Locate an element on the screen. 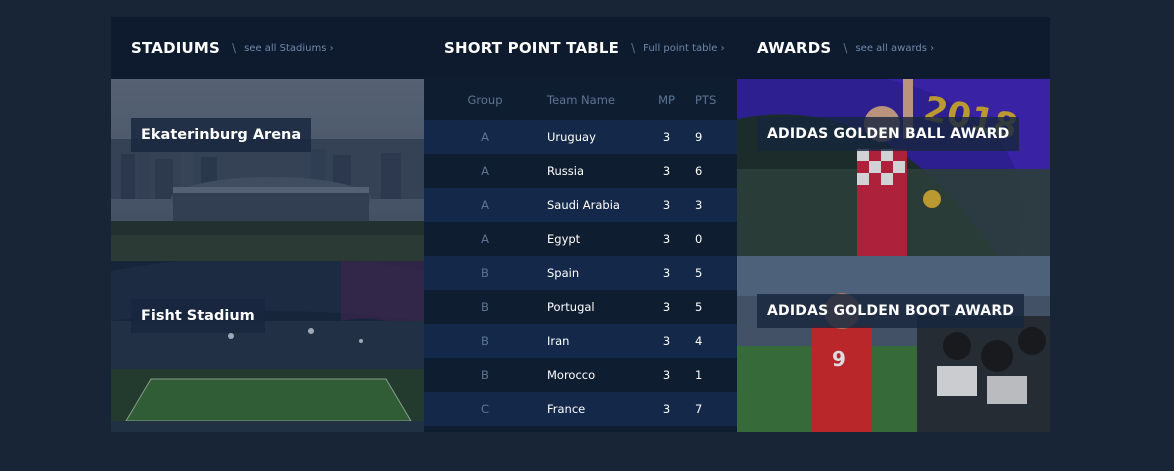 This screenshot has height=471, width=1174. stadium-photo-fisht is located at coordinates (267, 346).